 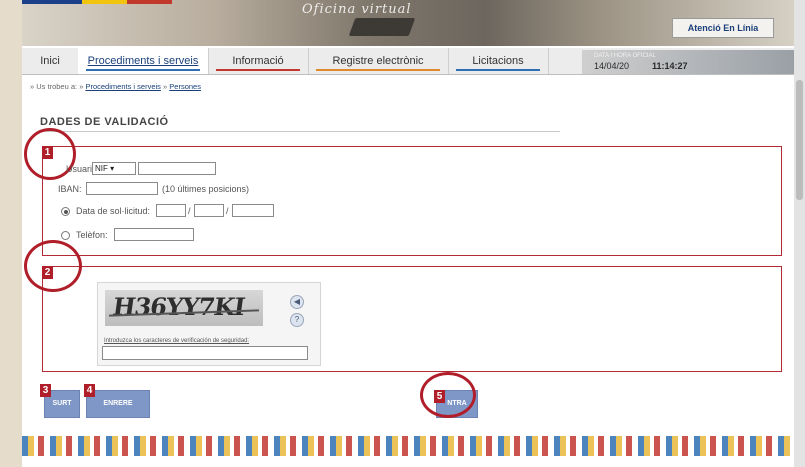 I want to click on captcha-image: H36YY7KI, so click(x=184, y=308).